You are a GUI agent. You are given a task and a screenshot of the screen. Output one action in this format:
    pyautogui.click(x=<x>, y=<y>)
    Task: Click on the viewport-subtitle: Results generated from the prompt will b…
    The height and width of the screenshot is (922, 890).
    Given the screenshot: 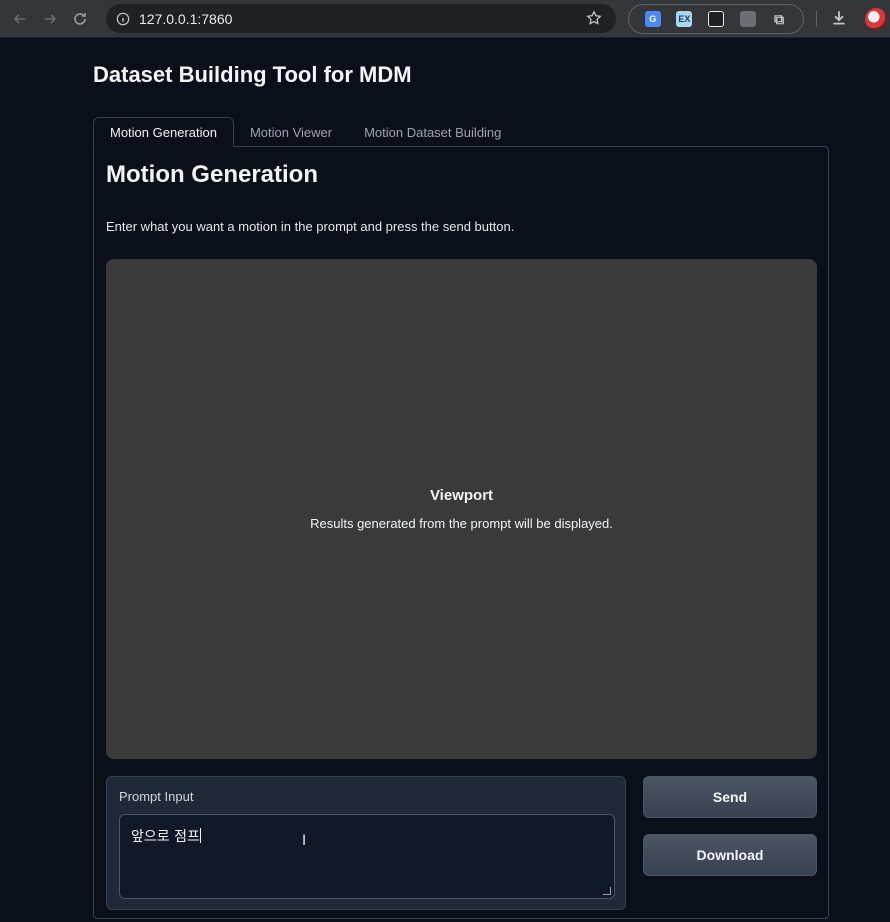 What is the action you would take?
    pyautogui.click(x=461, y=523)
    